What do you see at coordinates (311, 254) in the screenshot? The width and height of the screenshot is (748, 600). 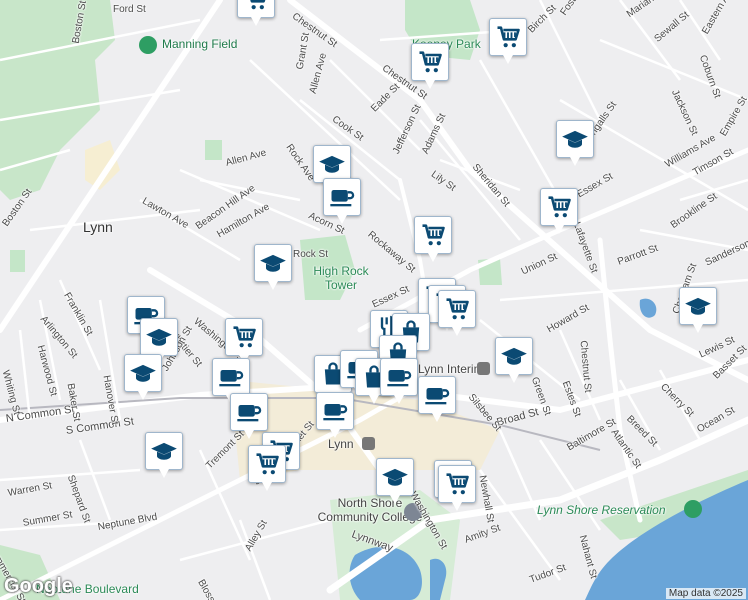 I see `street-label: Rock St` at bounding box center [311, 254].